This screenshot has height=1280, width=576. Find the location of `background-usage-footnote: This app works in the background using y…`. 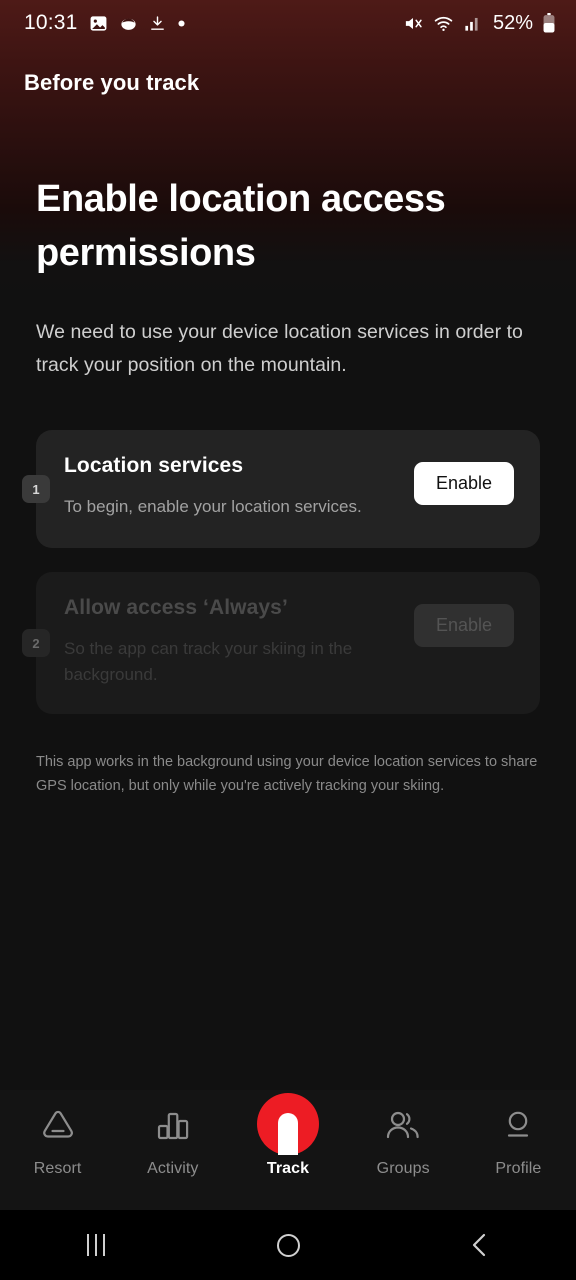

background-usage-footnote: This app works in the background using y… is located at coordinates (287, 774).